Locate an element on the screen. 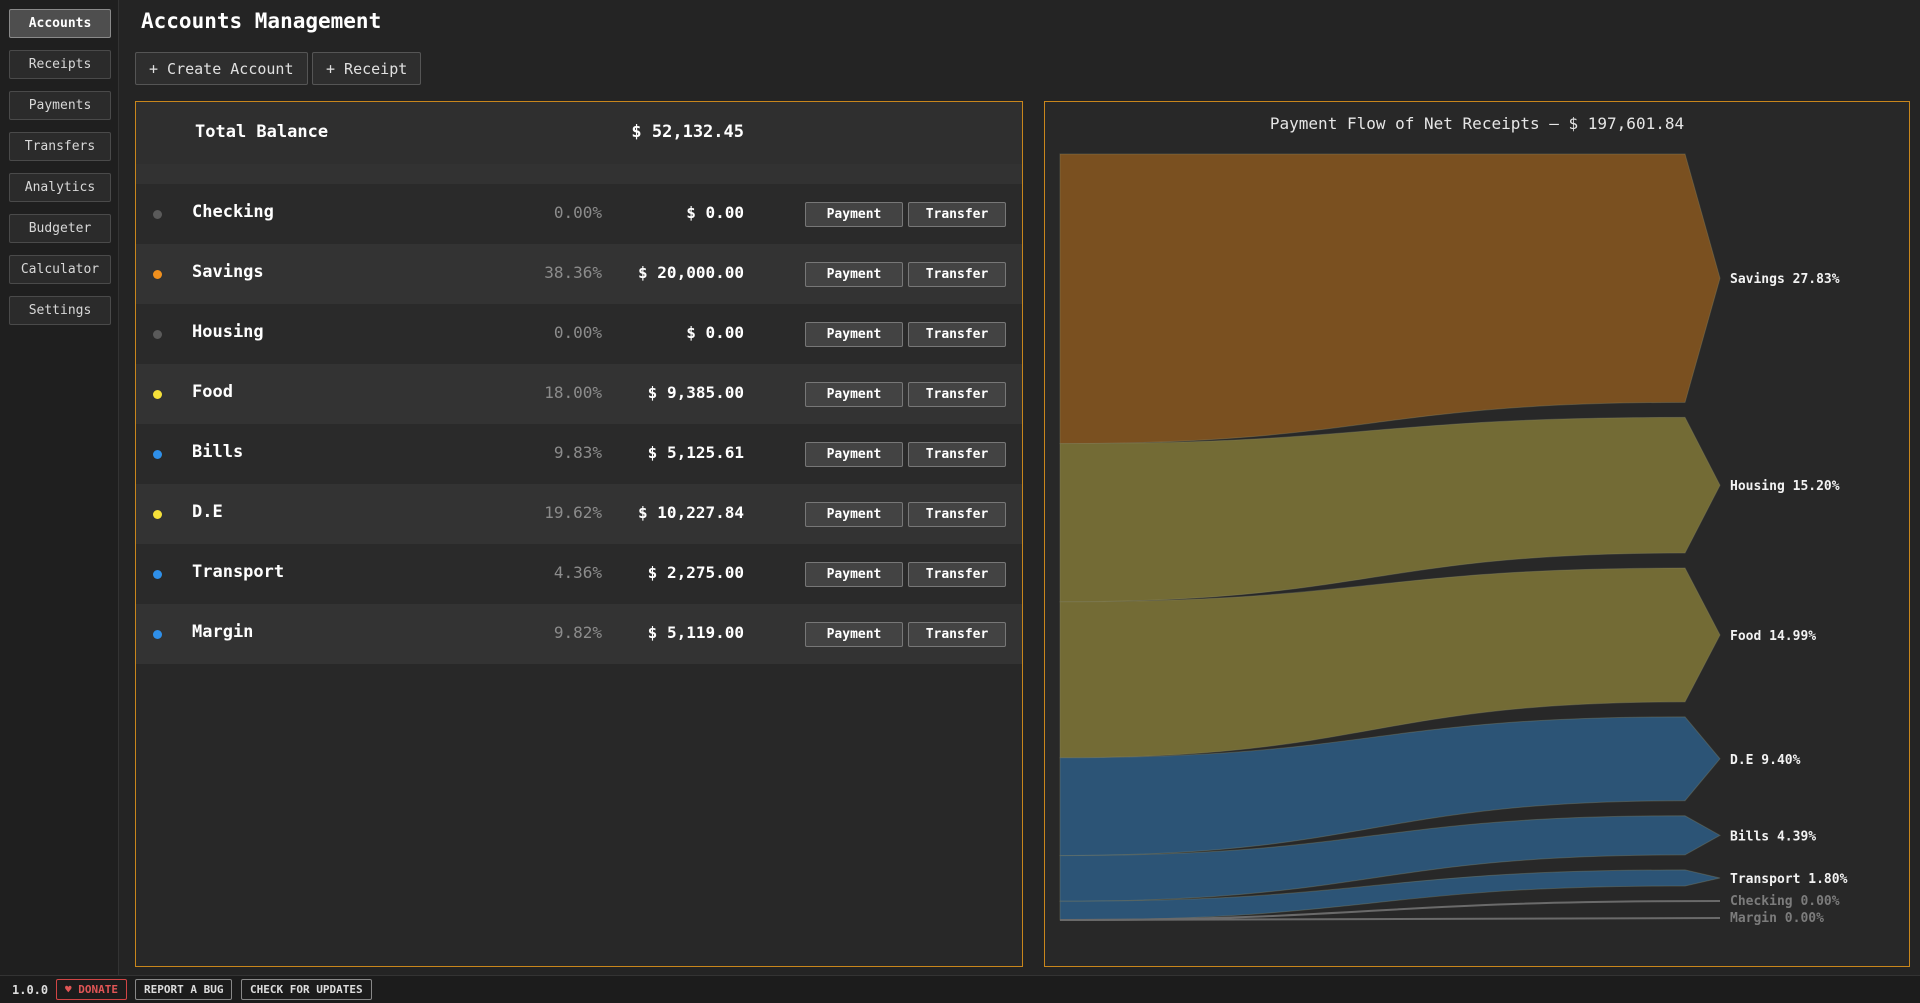  flow-label: Margin 0.00% is located at coordinates (1777, 918).